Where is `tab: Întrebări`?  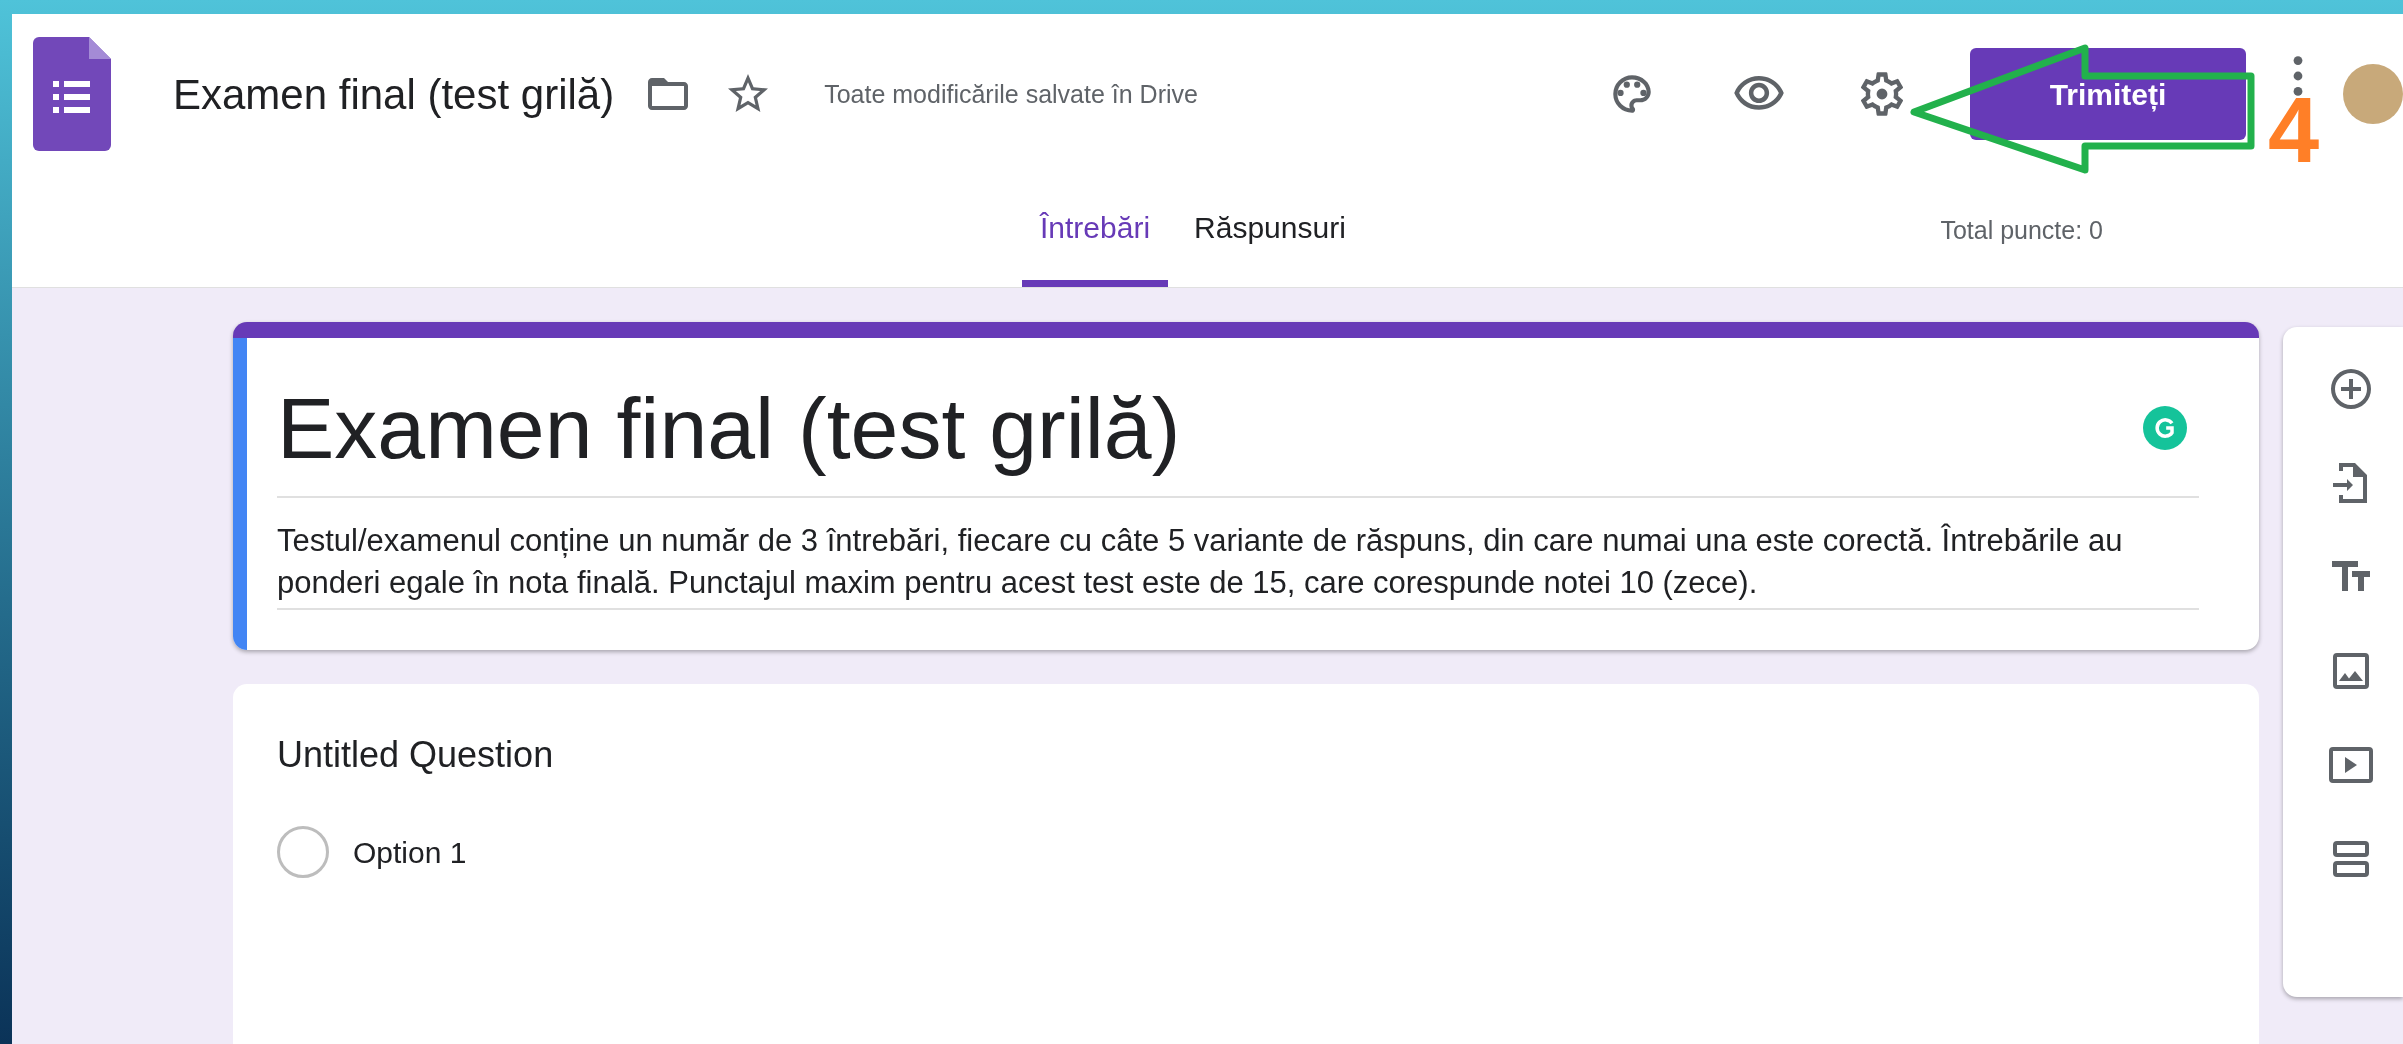
tab: Întrebări is located at coordinates (1095, 230).